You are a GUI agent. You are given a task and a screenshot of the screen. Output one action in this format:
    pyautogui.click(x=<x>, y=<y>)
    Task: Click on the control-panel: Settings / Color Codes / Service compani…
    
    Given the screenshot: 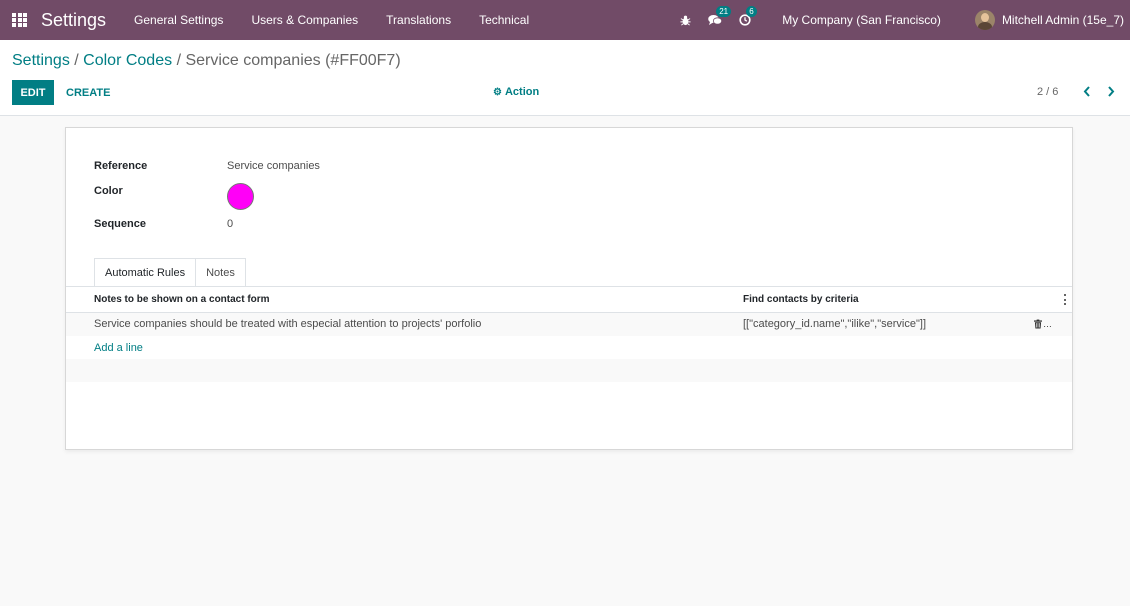 What is the action you would take?
    pyautogui.click(x=565, y=78)
    